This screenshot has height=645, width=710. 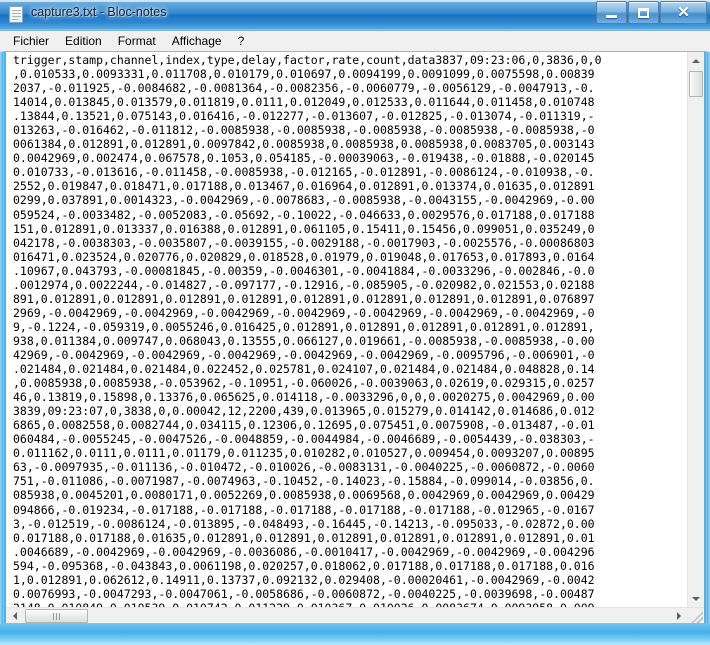 I want to click on scroll-right-button, so click(x=678, y=616).